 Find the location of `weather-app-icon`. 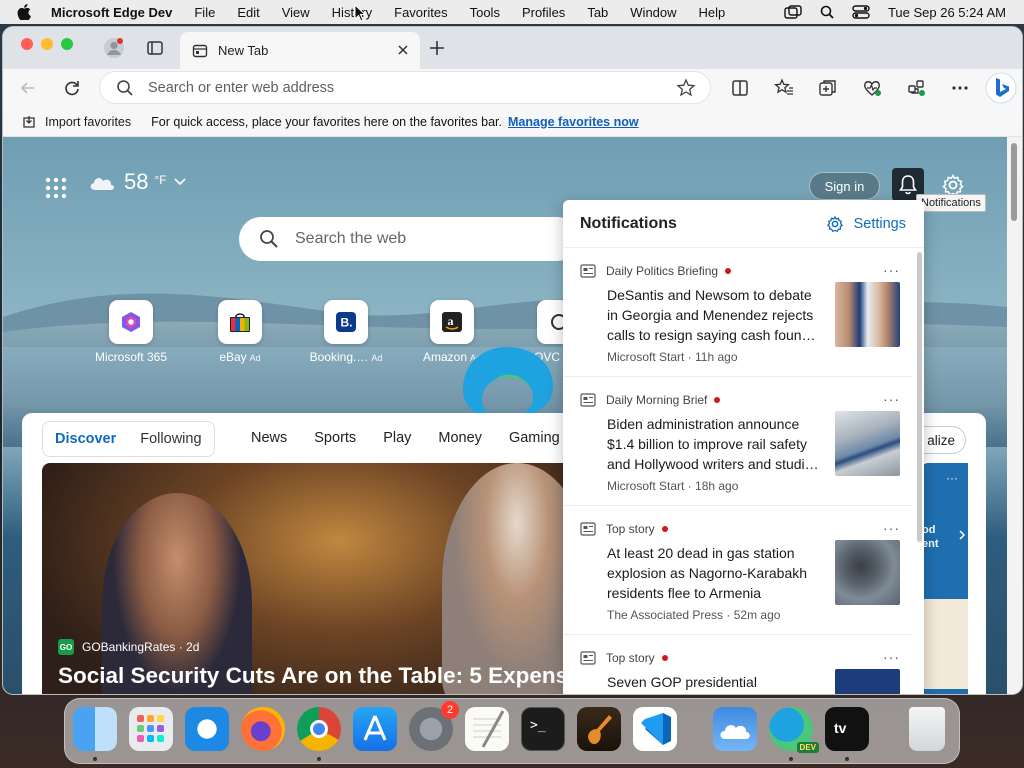

weather-app-icon is located at coordinates (735, 729).